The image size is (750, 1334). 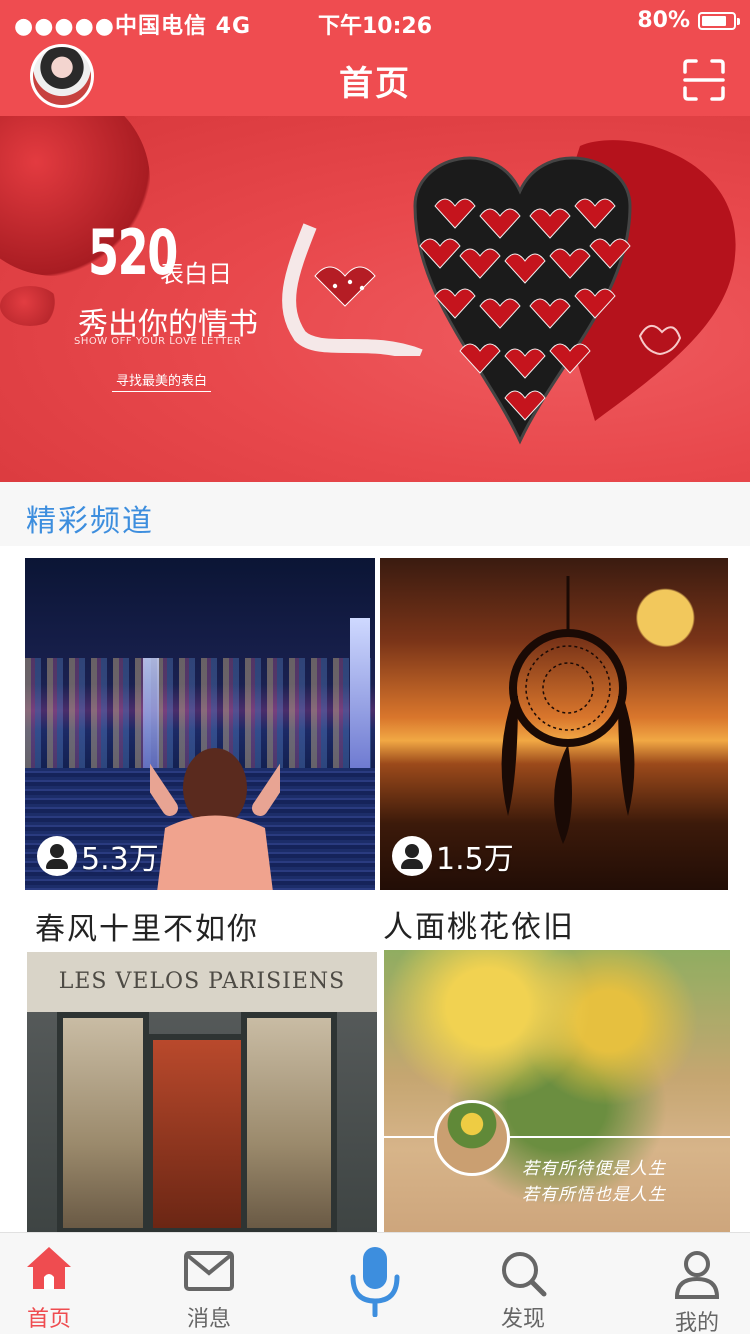 I want to click on channel-card-1-title: 春风十里不如你, so click(x=147, y=926).